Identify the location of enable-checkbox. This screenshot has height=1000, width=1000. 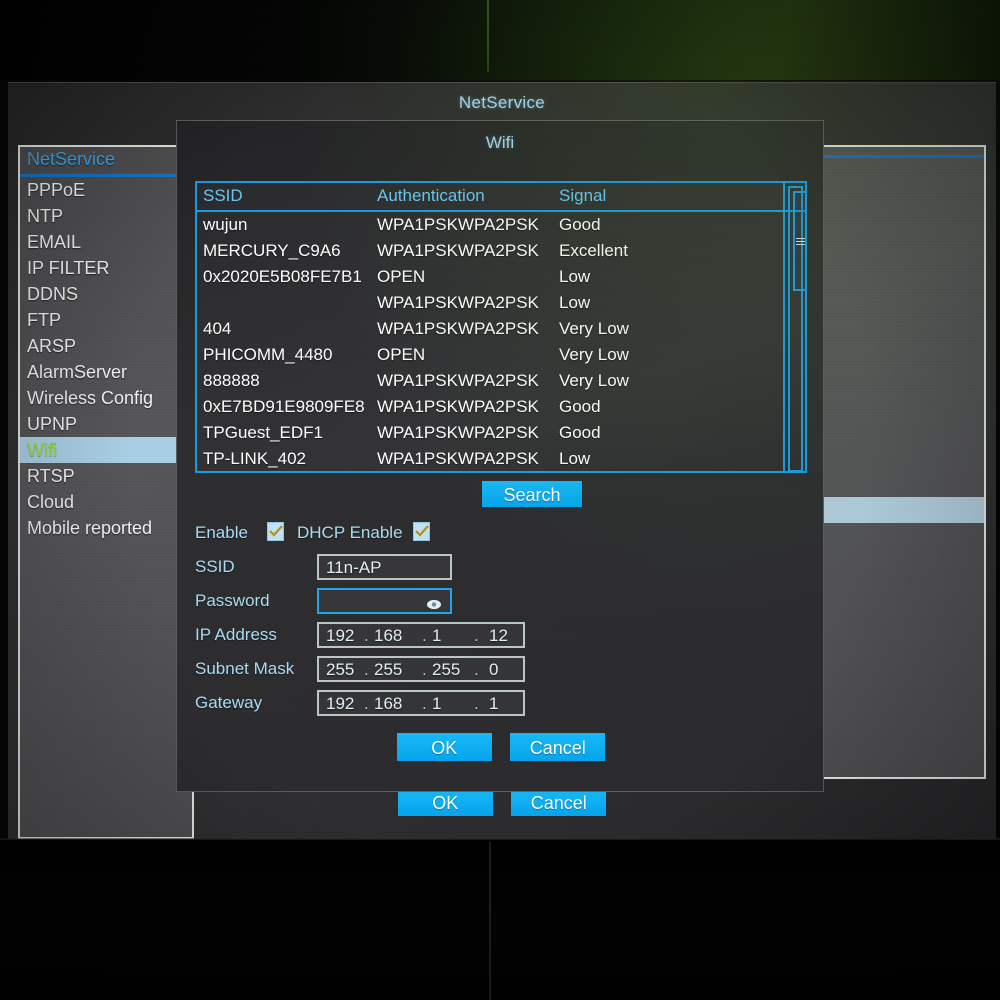
(275, 531).